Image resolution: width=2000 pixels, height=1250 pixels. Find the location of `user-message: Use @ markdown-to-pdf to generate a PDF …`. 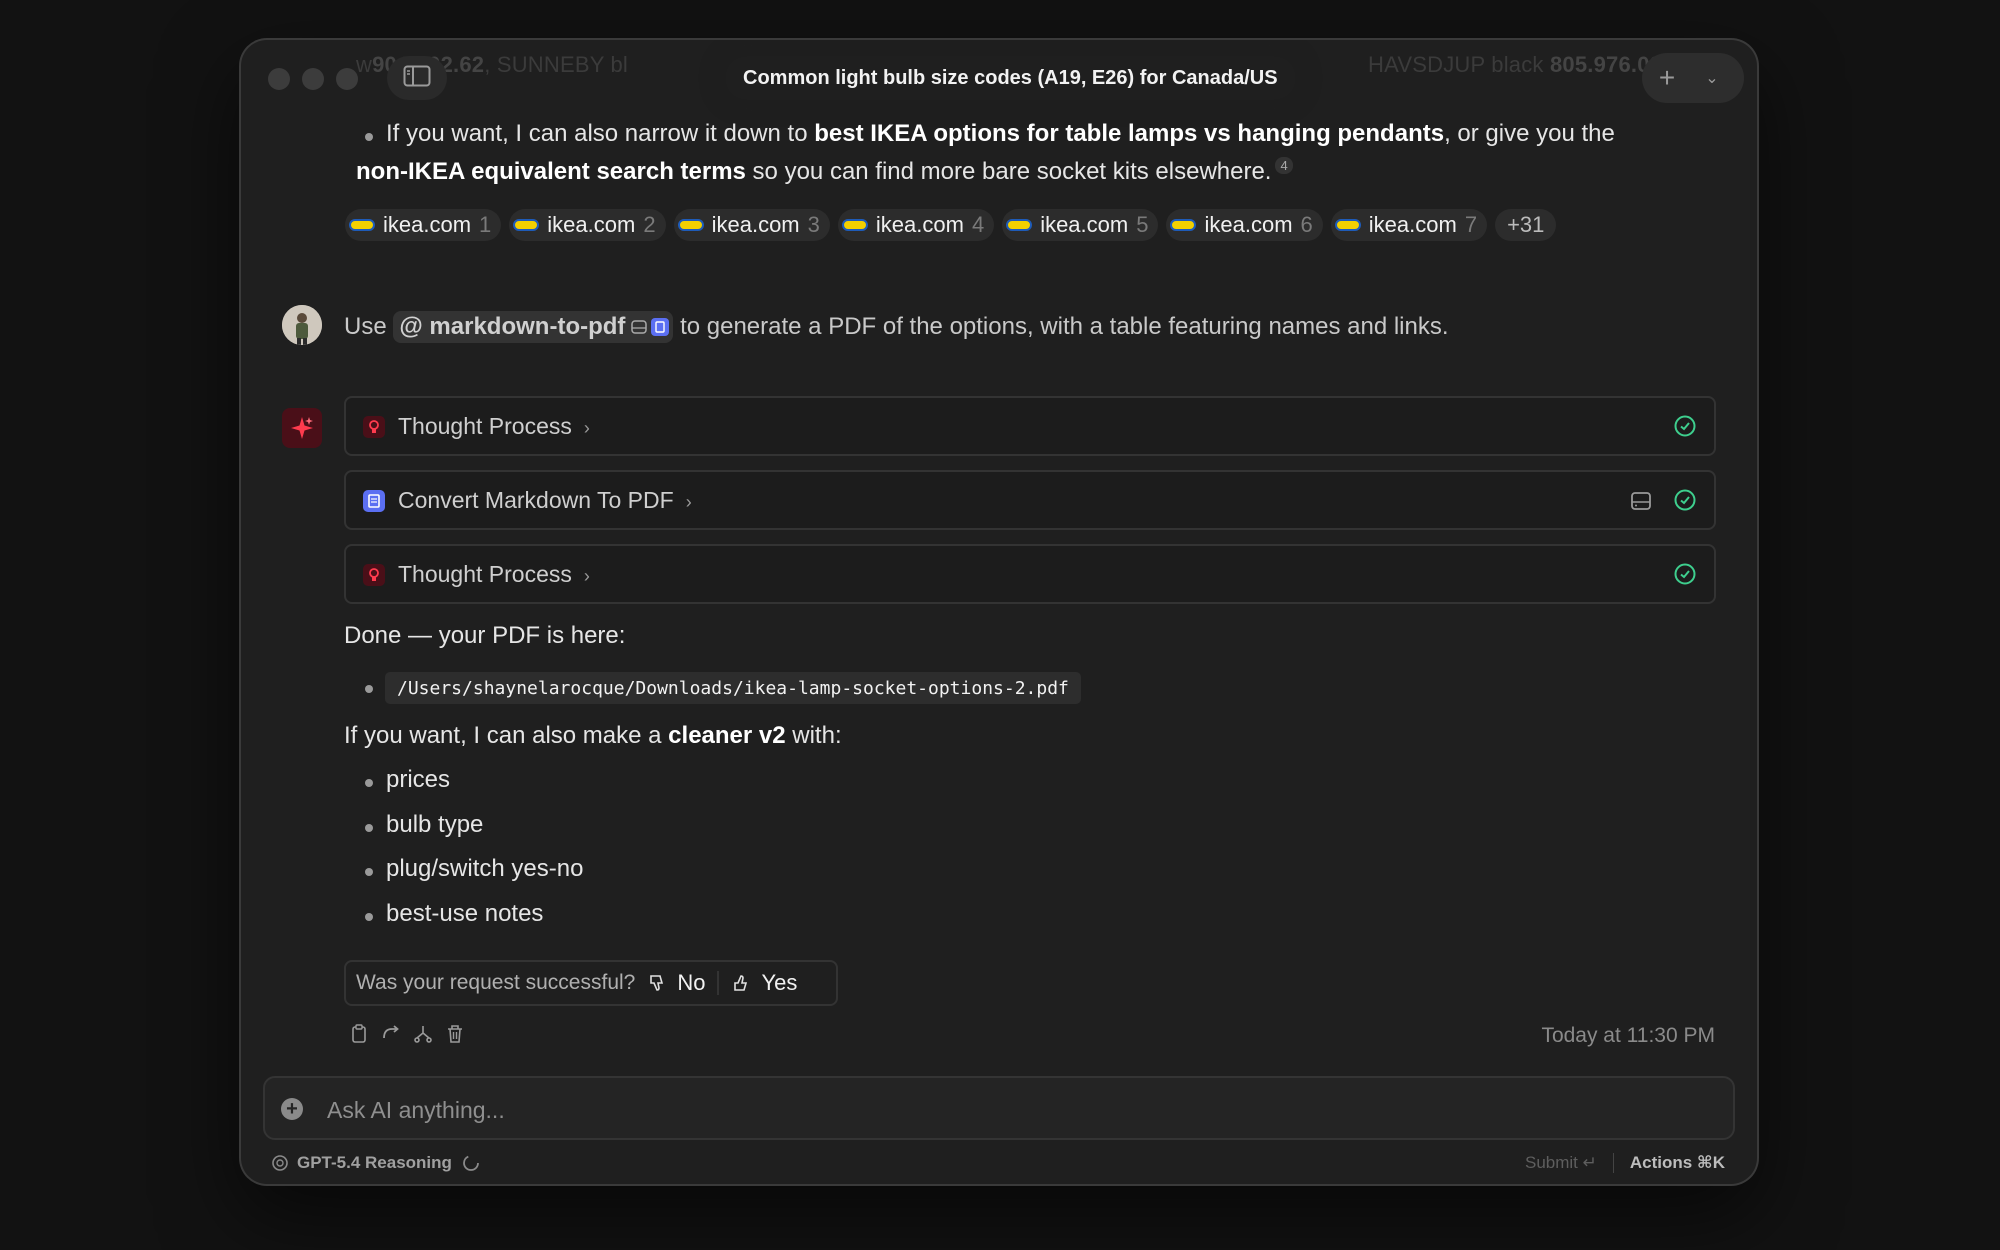

user-message: Use @ markdown-to-pdf to generate a PDF … is located at coordinates (896, 327).